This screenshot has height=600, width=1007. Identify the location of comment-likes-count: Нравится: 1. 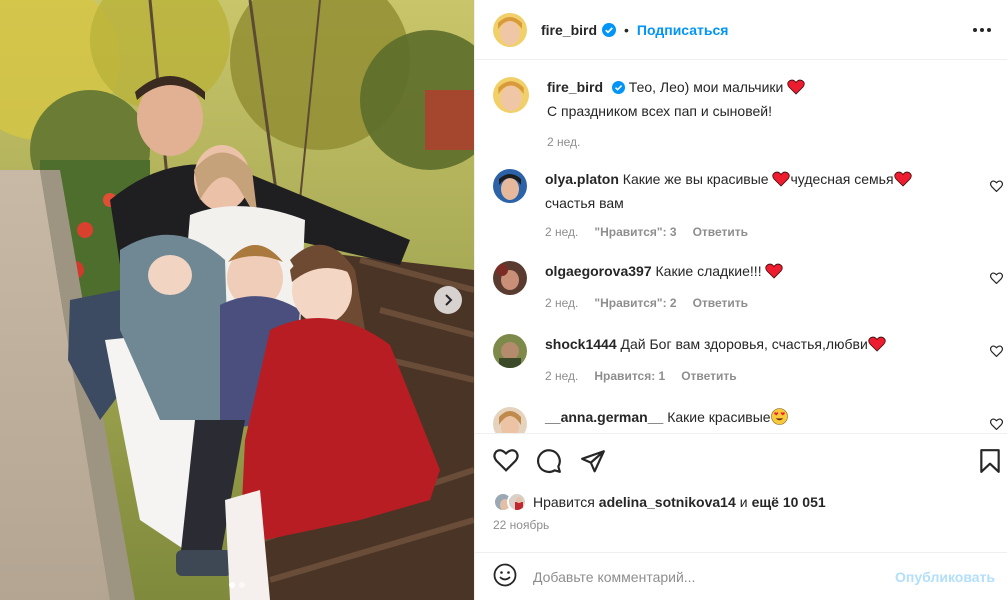
(629, 376).